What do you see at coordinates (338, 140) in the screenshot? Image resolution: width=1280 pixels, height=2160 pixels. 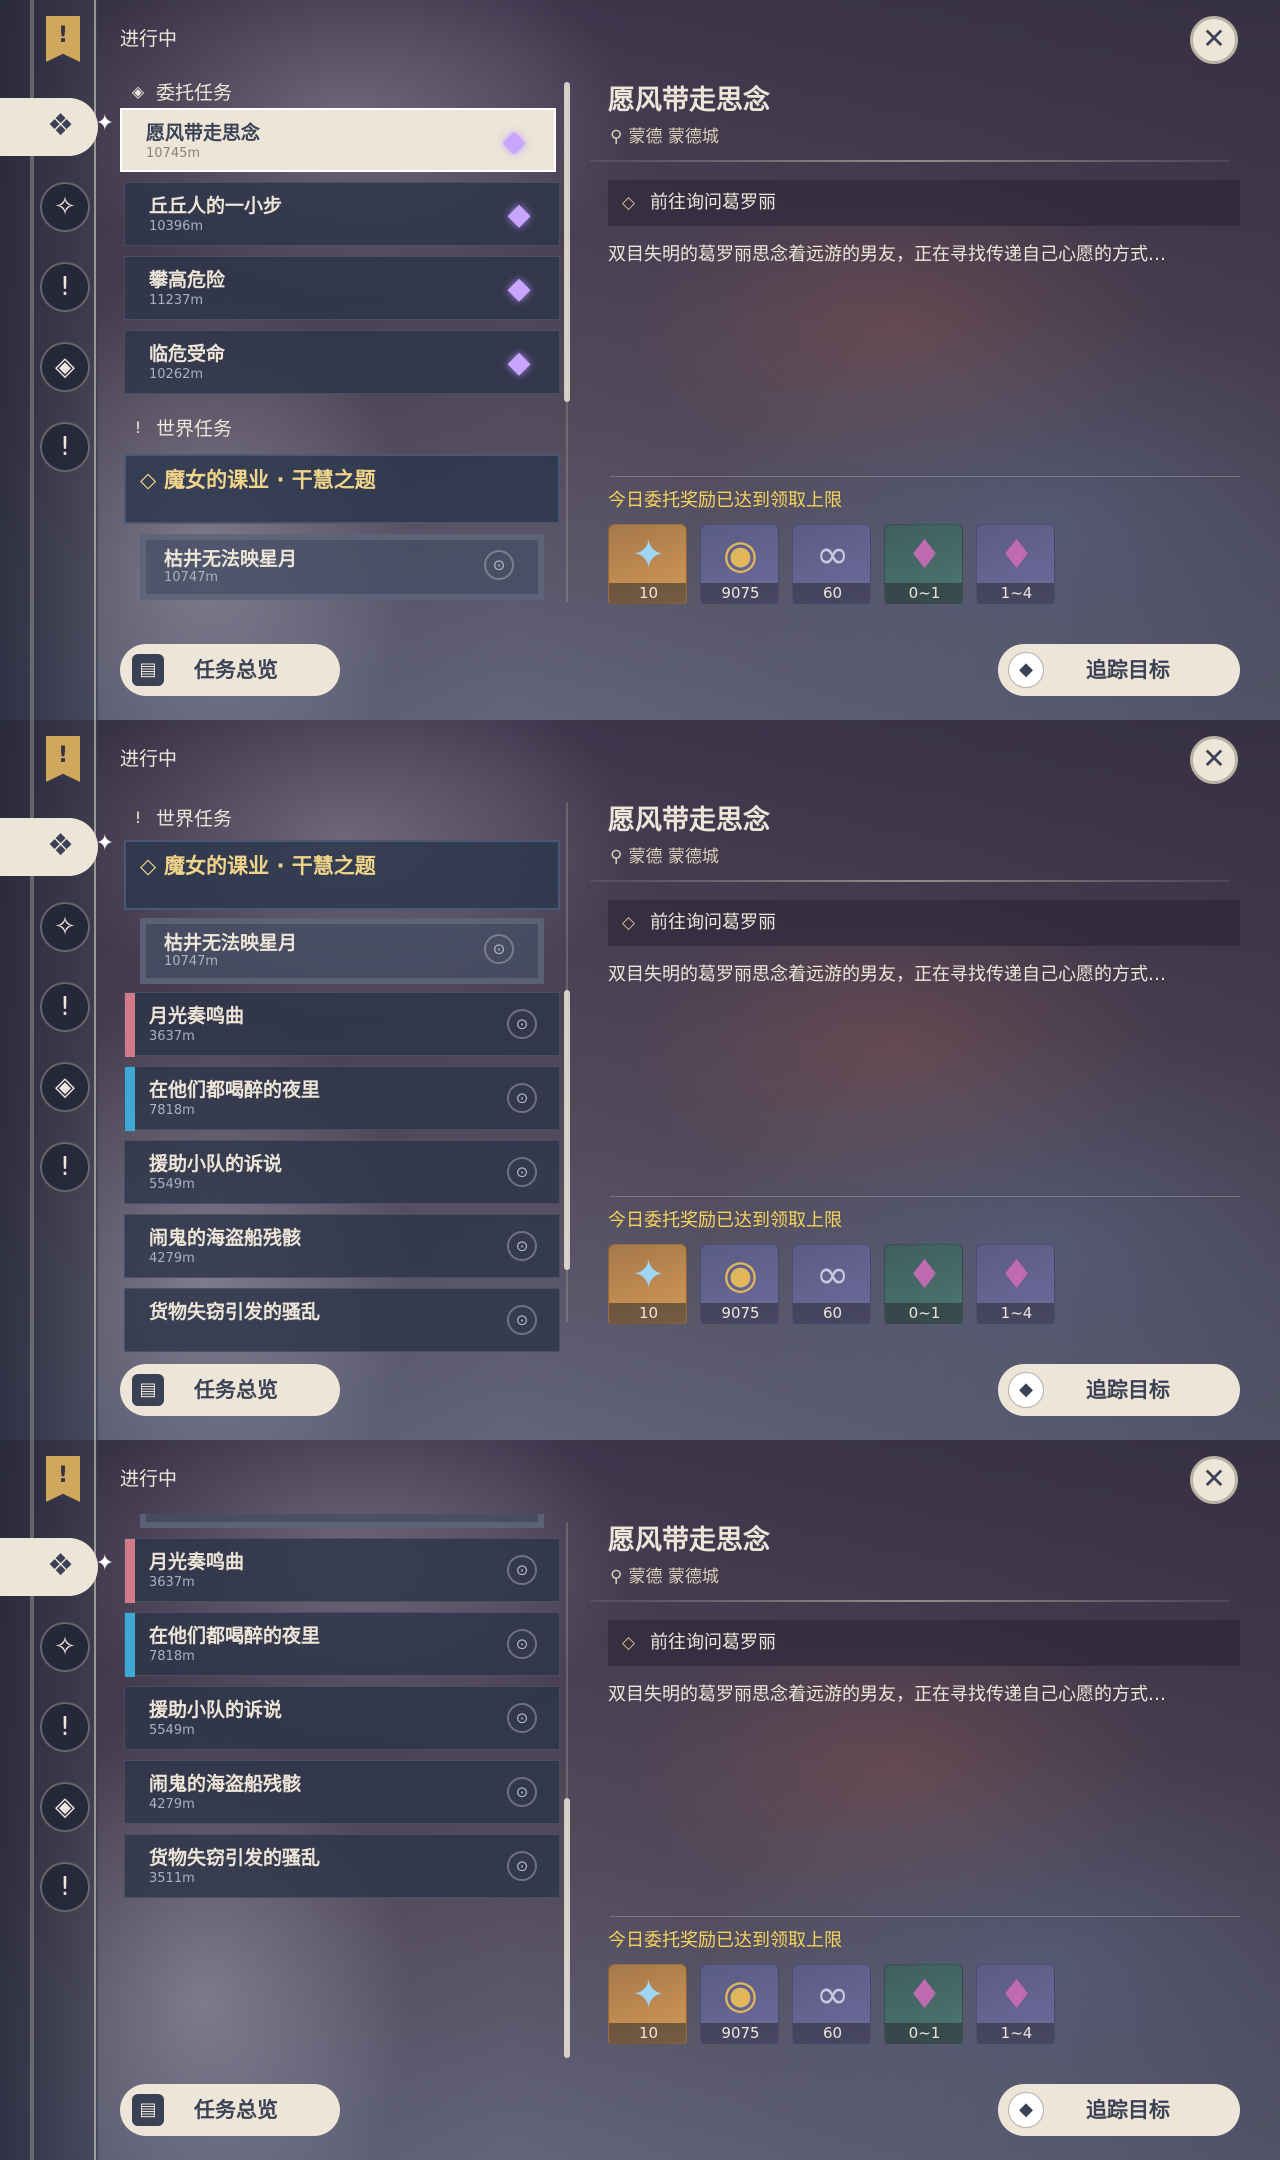 I see `commission-item-selected: 愿风带走思念 10745m ◆` at bounding box center [338, 140].